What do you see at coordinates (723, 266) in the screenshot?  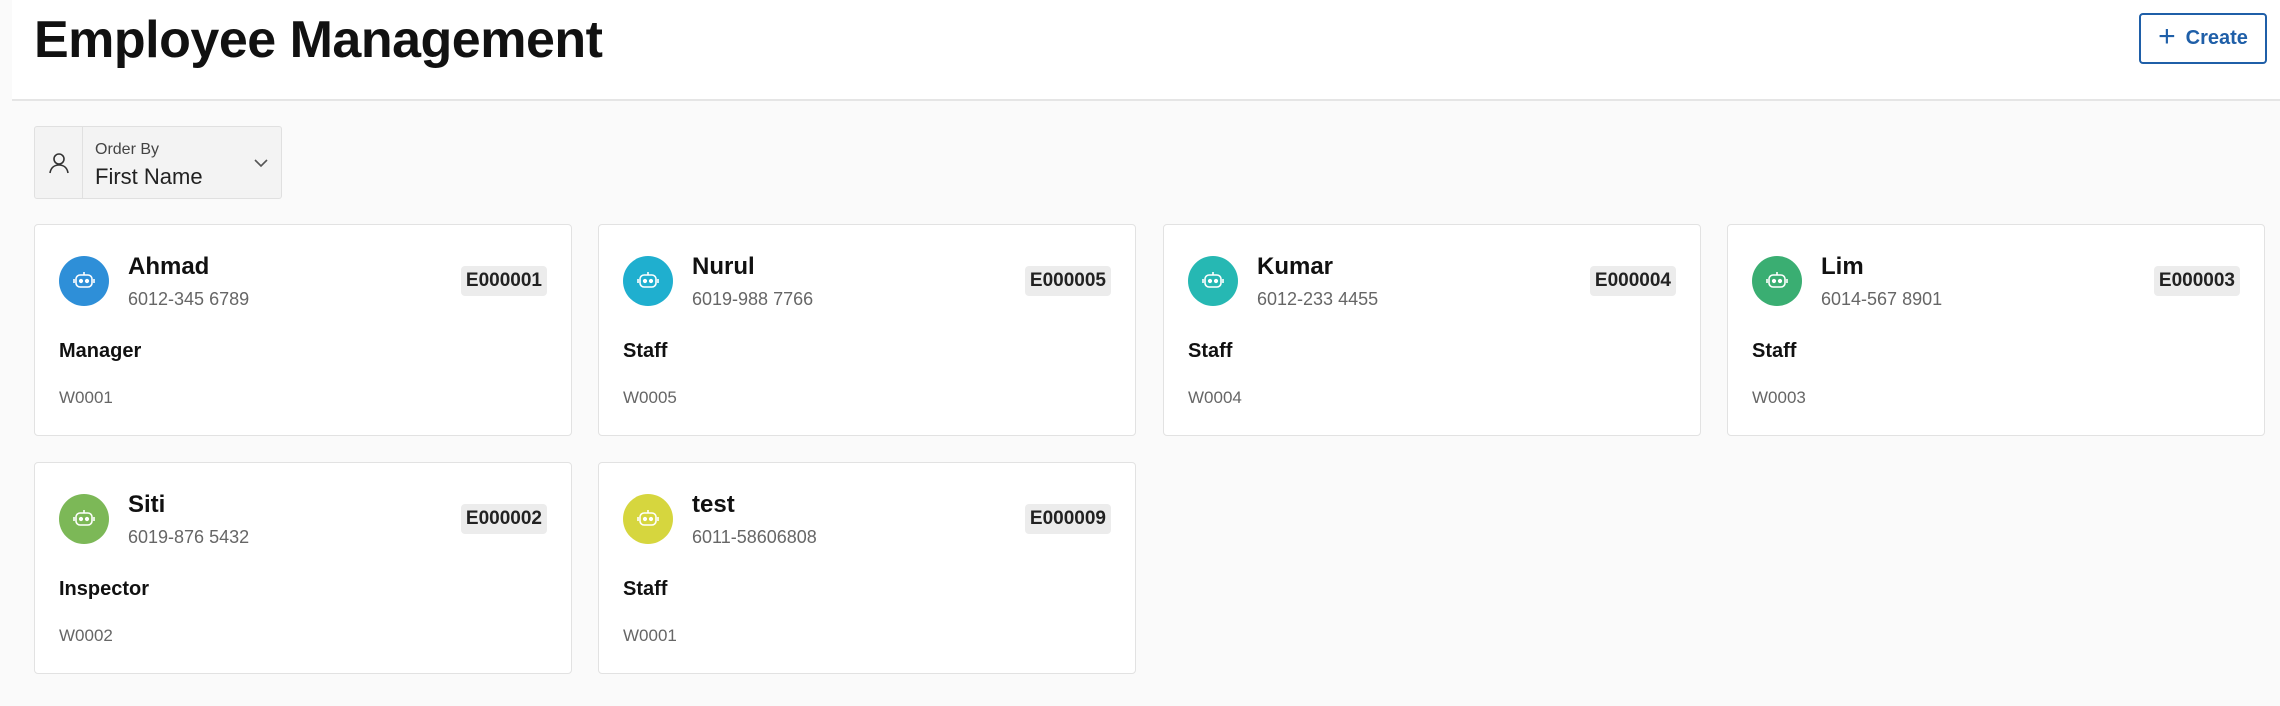 I see `employee-name: Nurul` at bounding box center [723, 266].